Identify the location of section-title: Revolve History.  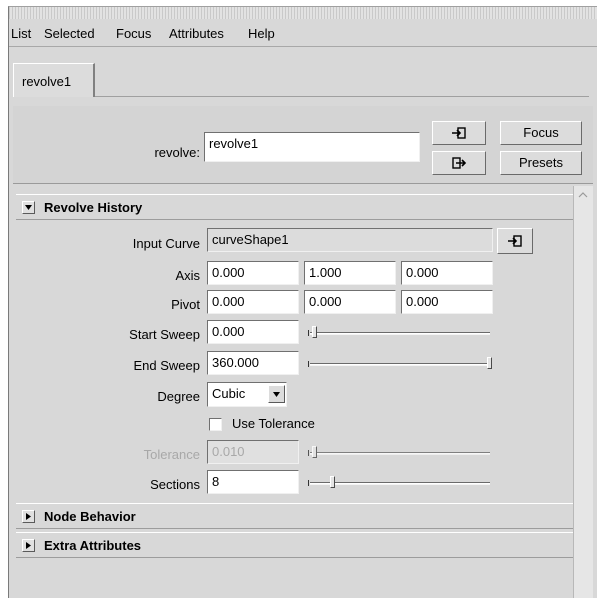
(93, 207).